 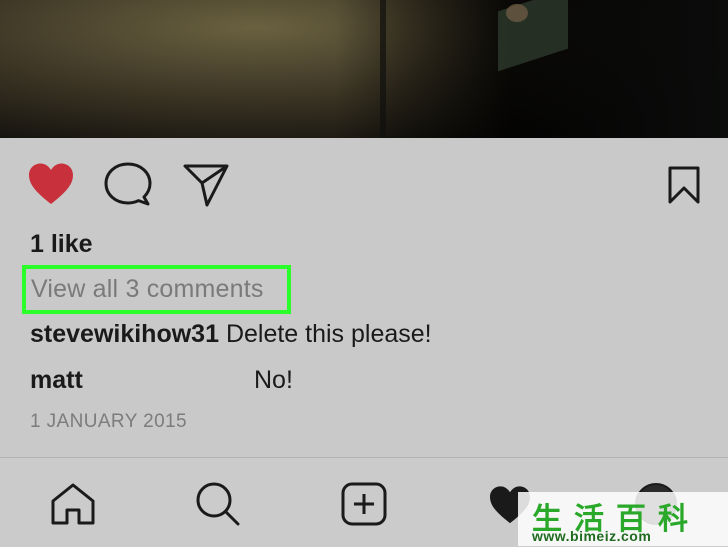 What do you see at coordinates (364, 185) in the screenshot?
I see `post-actions` at bounding box center [364, 185].